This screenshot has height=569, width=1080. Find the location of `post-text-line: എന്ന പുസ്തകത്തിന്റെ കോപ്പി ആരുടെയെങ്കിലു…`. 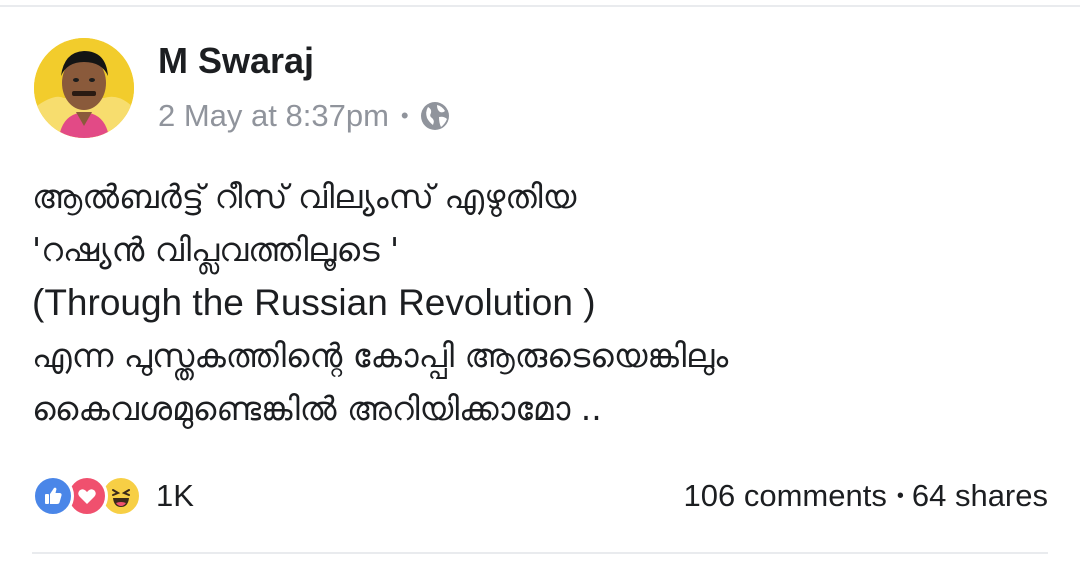

post-text-line: എന്ന പുസ്തകത്തിന്റെ കോപ്പി ആരുടെയെങ്കിലു… is located at coordinates (380, 355).